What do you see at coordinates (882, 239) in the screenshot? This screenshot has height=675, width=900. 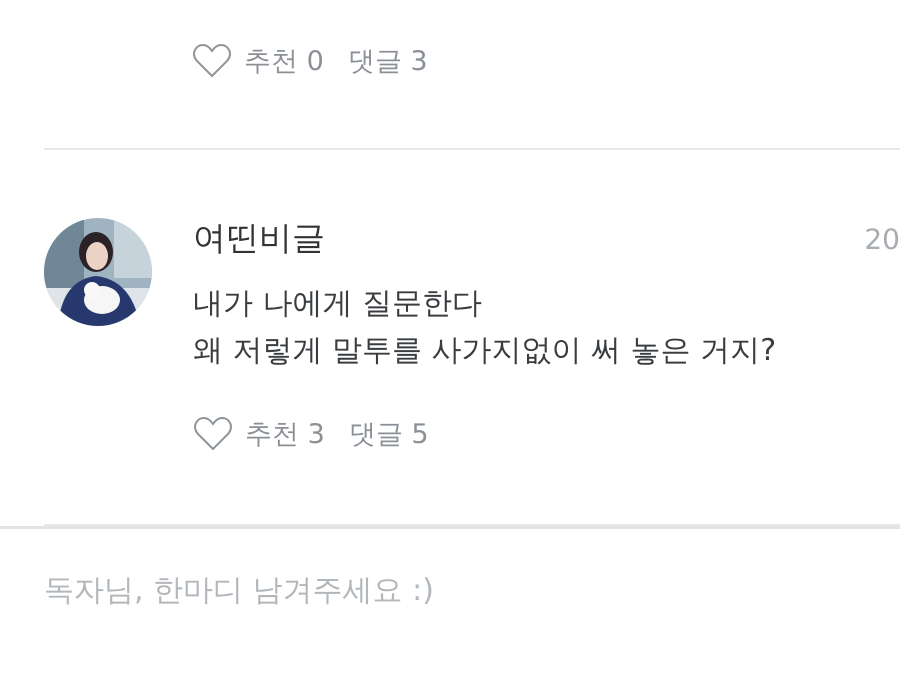 I see `comment-date: 20` at bounding box center [882, 239].